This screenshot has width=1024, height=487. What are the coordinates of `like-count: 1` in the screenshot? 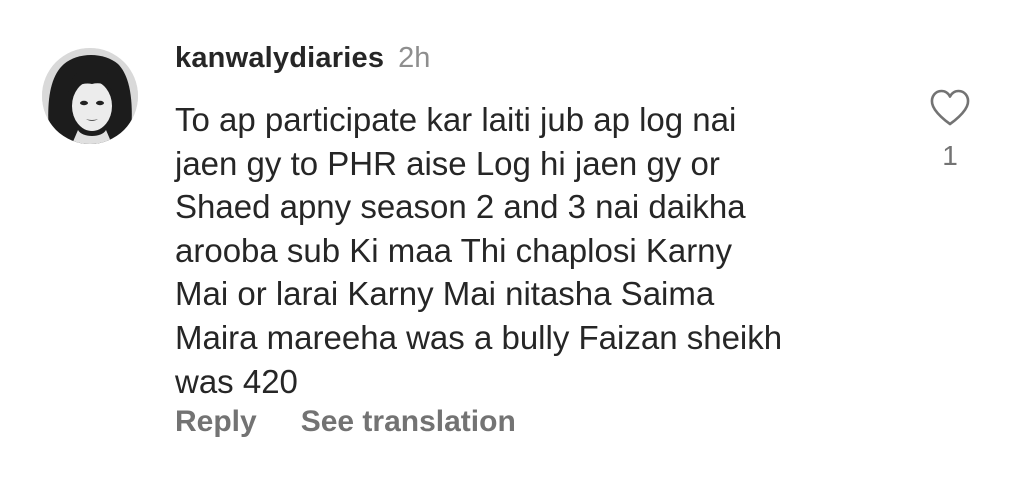 It's located at (950, 155).